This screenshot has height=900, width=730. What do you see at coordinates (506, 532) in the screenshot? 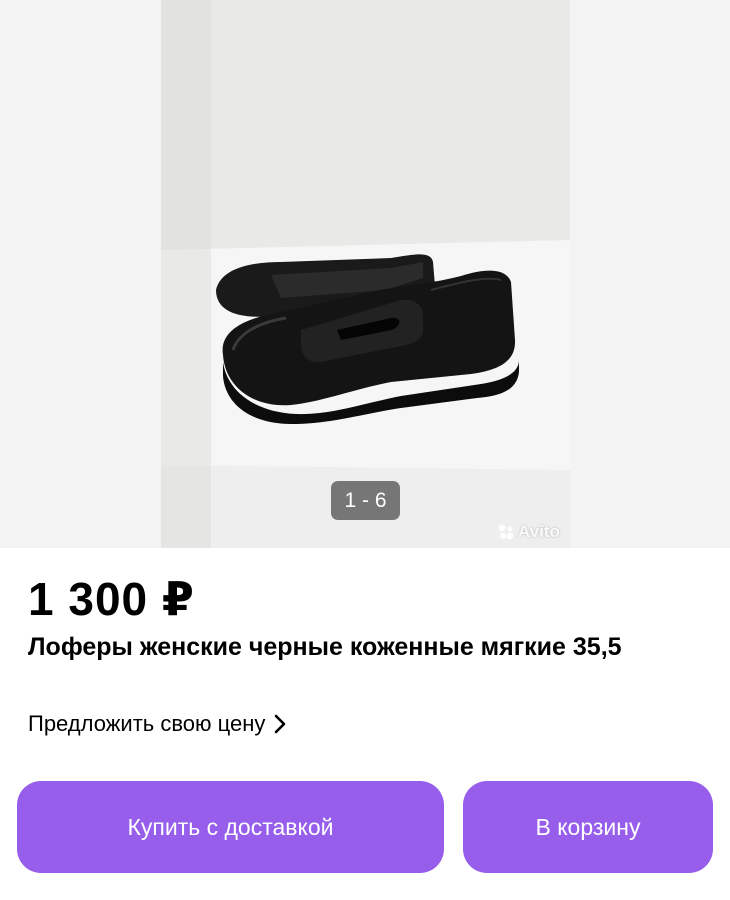
I see `avito-logo-icon` at bounding box center [506, 532].